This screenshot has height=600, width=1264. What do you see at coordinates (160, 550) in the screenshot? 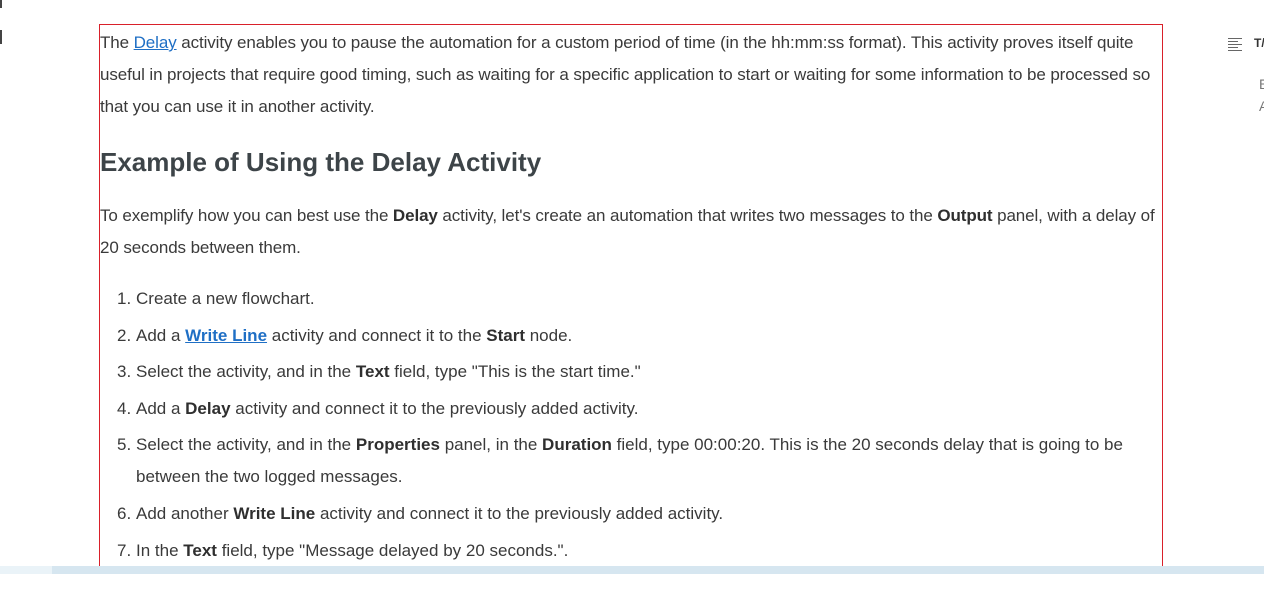
I see `step-text: In the` at bounding box center [160, 550].